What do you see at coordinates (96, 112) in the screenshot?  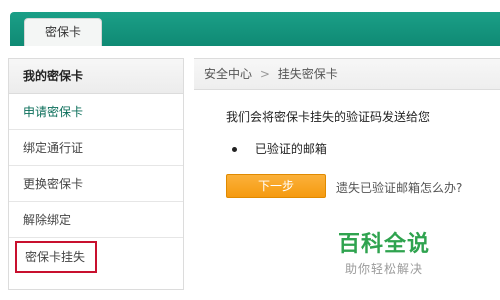 I see `sidebar-item-apply: 申请密保卡` at bounding box center [96, 112].